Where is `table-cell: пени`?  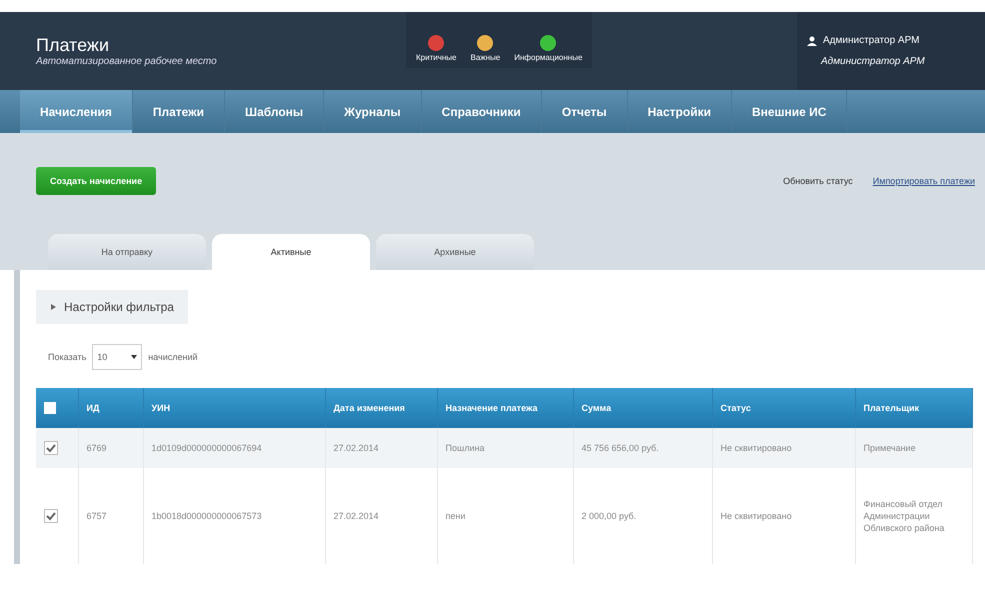
table-cell: пени is located at coordinates (505, 516).